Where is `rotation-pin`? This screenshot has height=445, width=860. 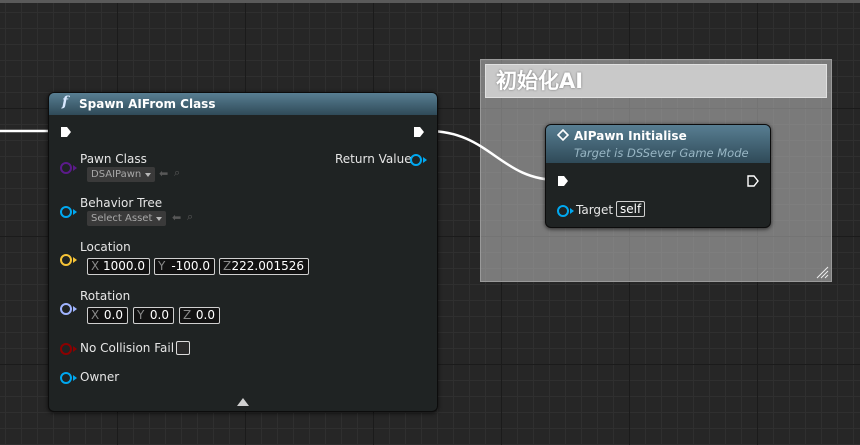
rotation-pin is located at coordinates (66, 309).